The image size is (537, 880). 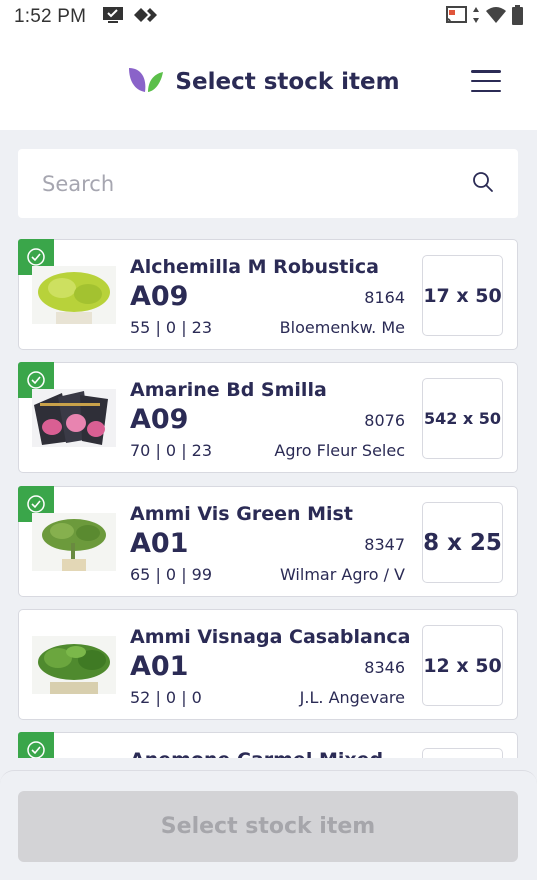 What do you see at coordinates (462, 418) in the screenshot?
I see `pack-size: 542 x 50` at bounding box center [462, 418].